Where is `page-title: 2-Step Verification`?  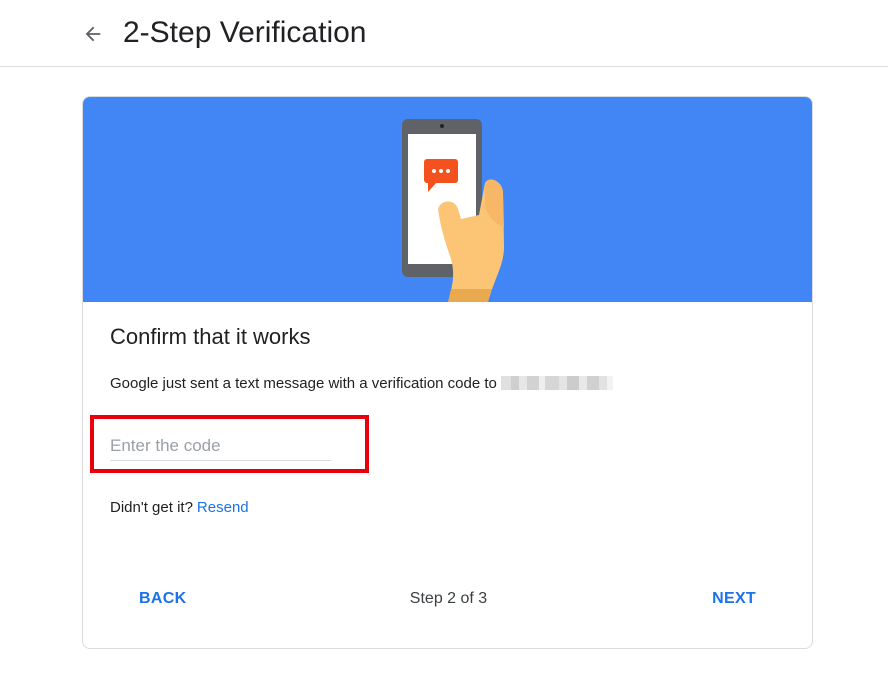 page-title: 2-Step Verification is located at coordinates (245, 32).